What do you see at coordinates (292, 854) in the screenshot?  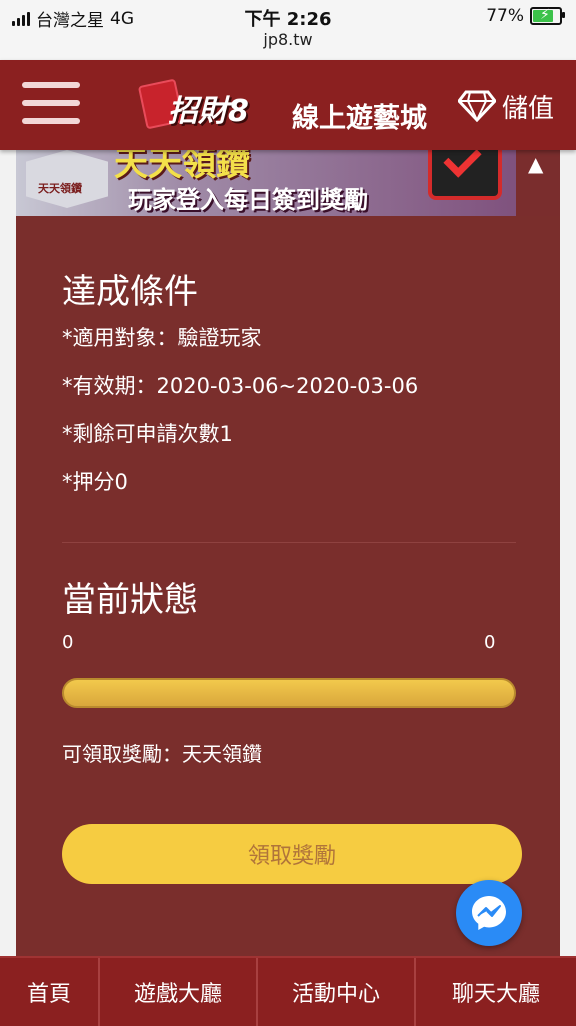 I see `claim-reward-button: 領取獎勵` at bounding box center [292, 854].